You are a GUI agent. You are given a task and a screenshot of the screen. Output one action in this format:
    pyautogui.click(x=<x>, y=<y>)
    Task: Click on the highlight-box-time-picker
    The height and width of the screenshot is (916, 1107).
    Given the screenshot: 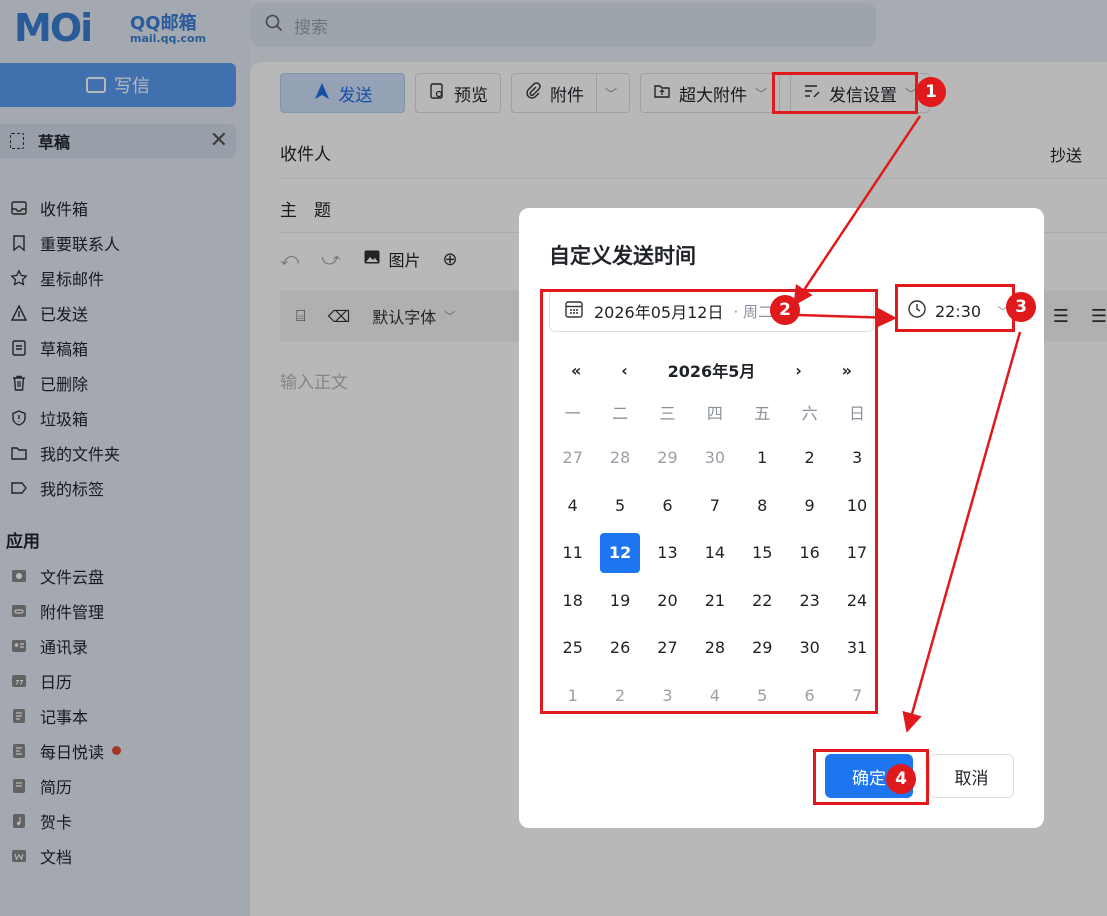 What is the action you would take?
    pyautogui.click(x=955, y=308)
    